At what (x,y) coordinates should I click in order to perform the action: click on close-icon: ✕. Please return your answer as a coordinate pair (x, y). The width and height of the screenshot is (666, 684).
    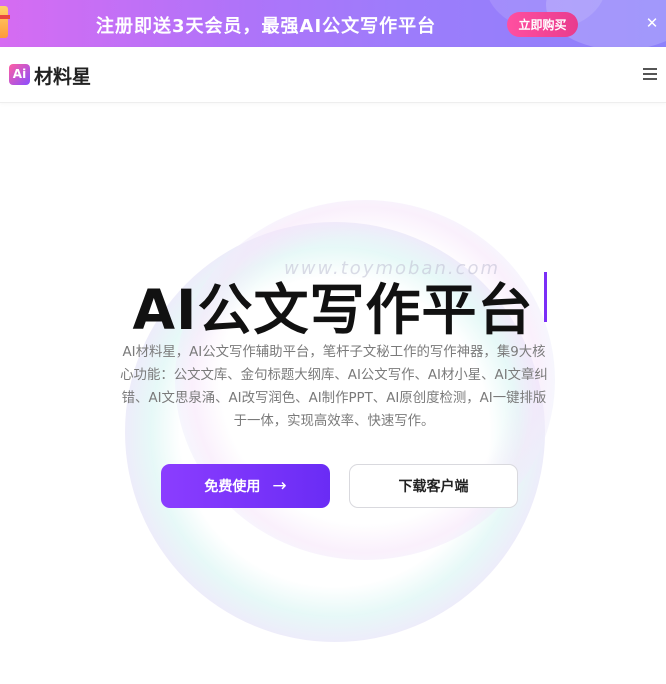
    Looking at the image, I should click on (652, 23).